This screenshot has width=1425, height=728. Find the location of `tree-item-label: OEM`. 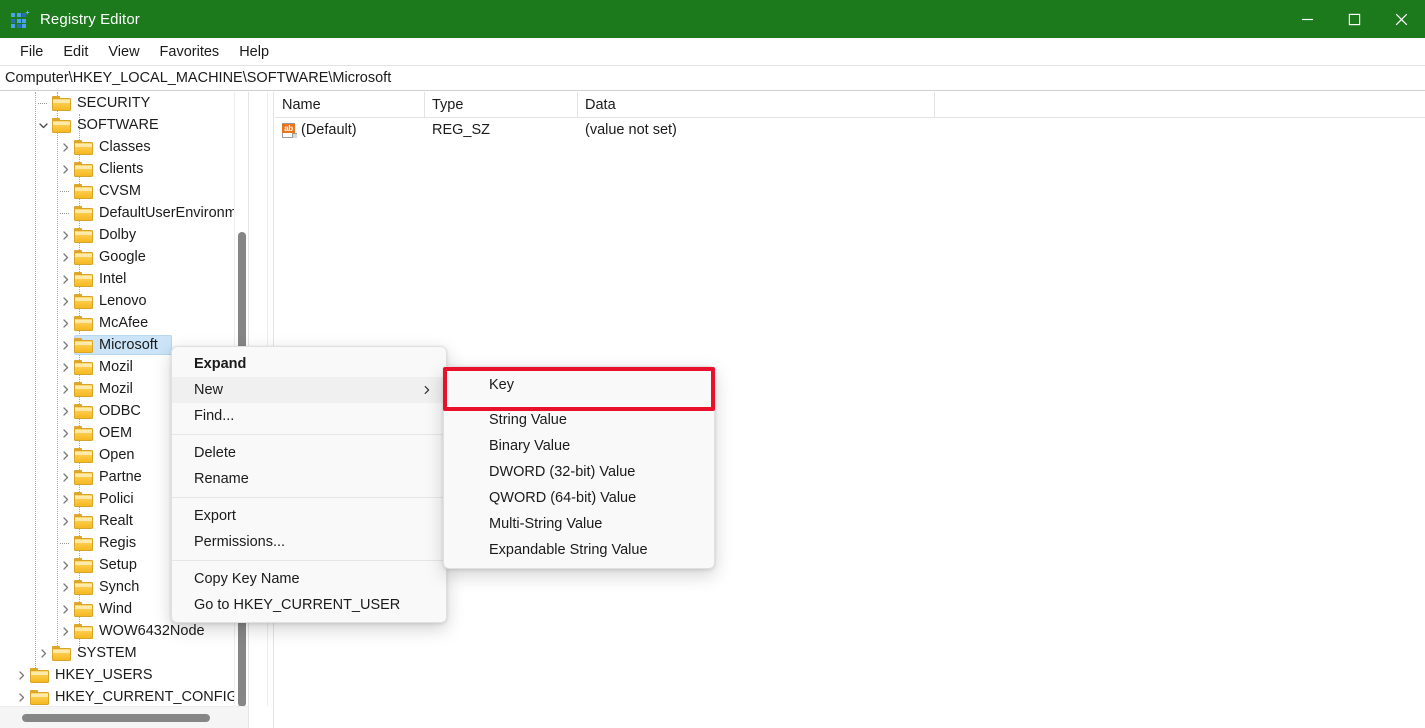

tree-item-label: OEM is located at coordinates (116, 433).